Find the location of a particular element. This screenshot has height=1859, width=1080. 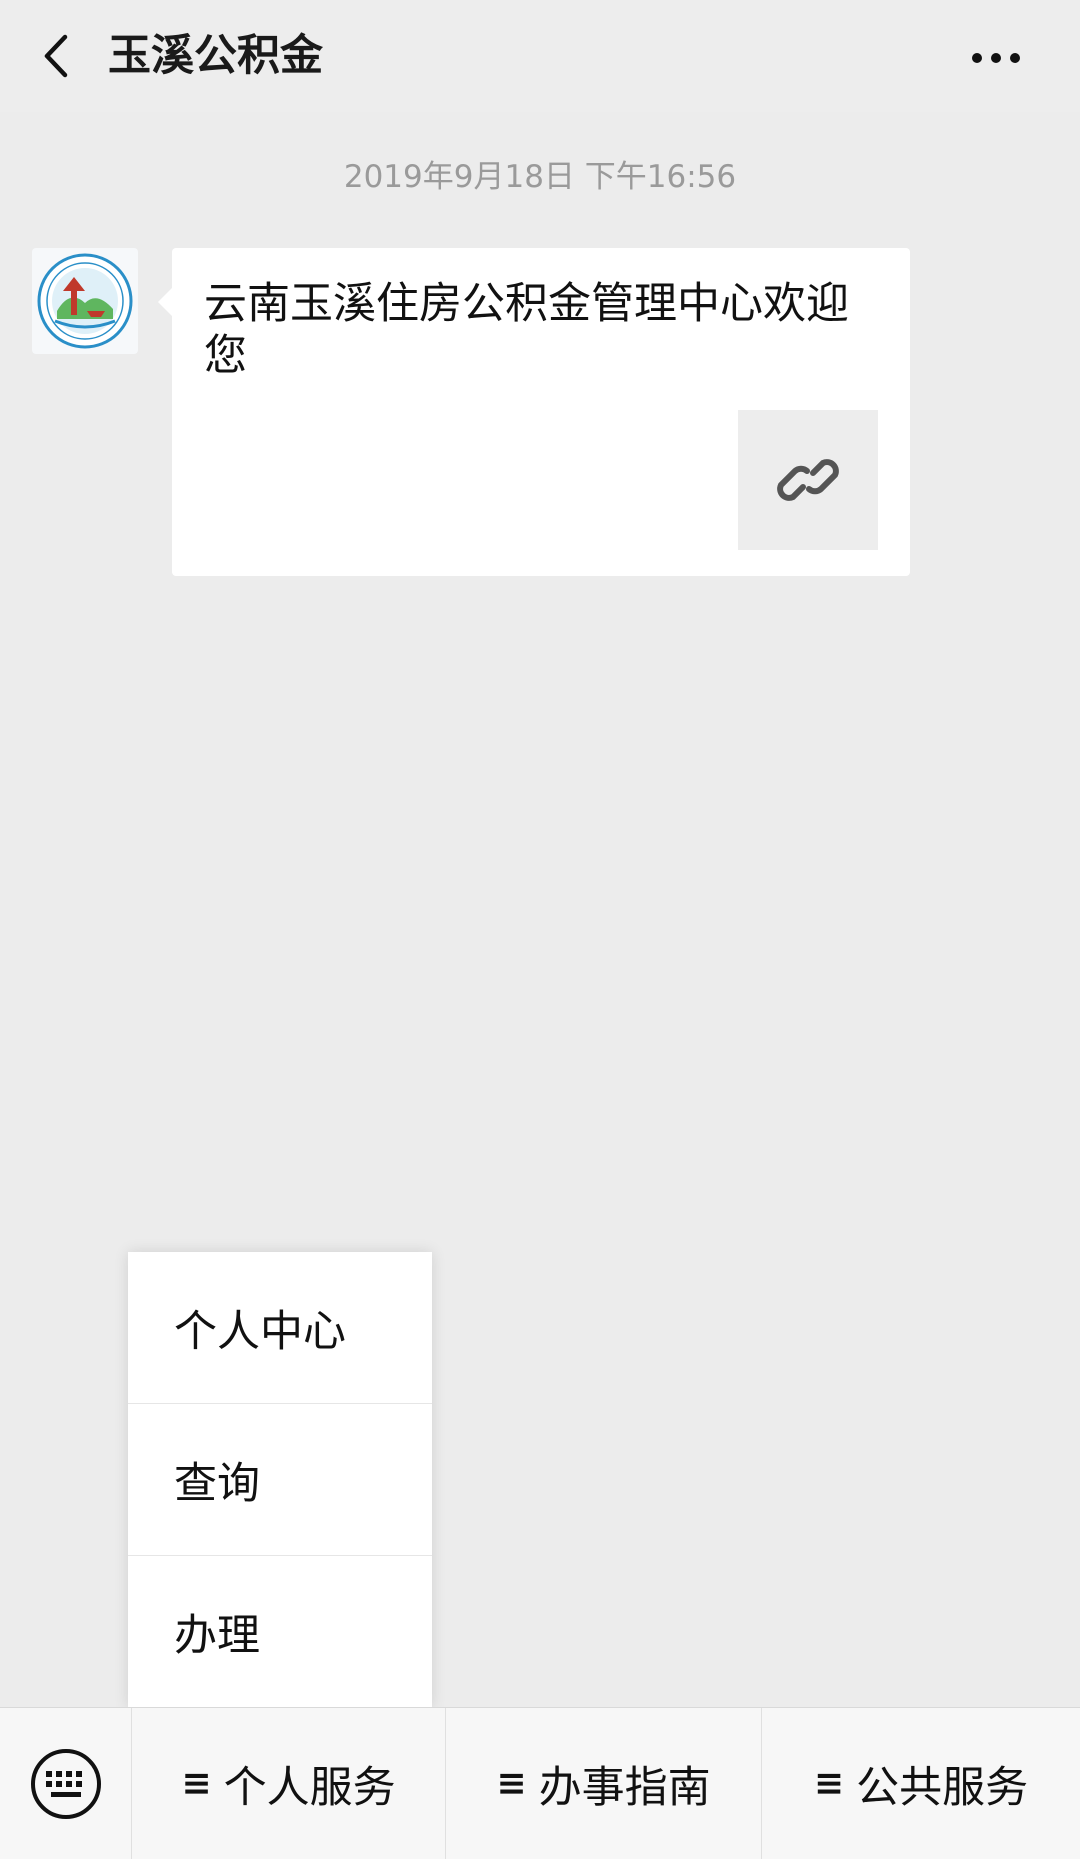

chevron-left-icon is located at coordinates (56, 56).